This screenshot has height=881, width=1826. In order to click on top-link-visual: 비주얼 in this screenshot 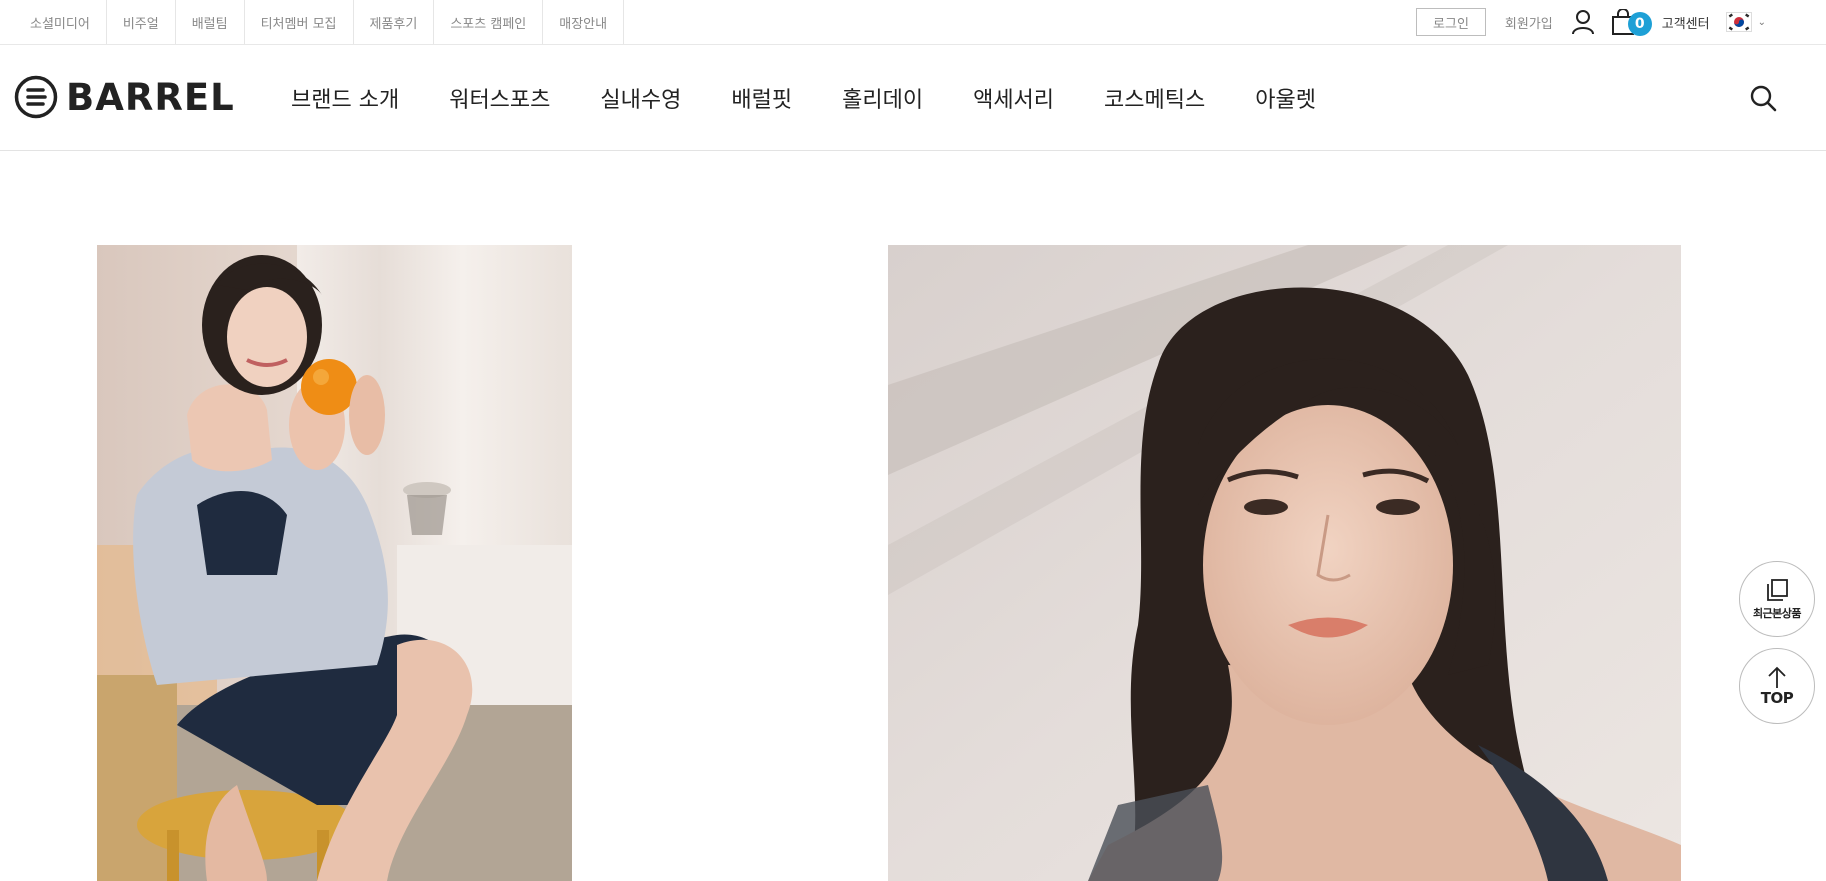, I will do `click(141, 22)`.